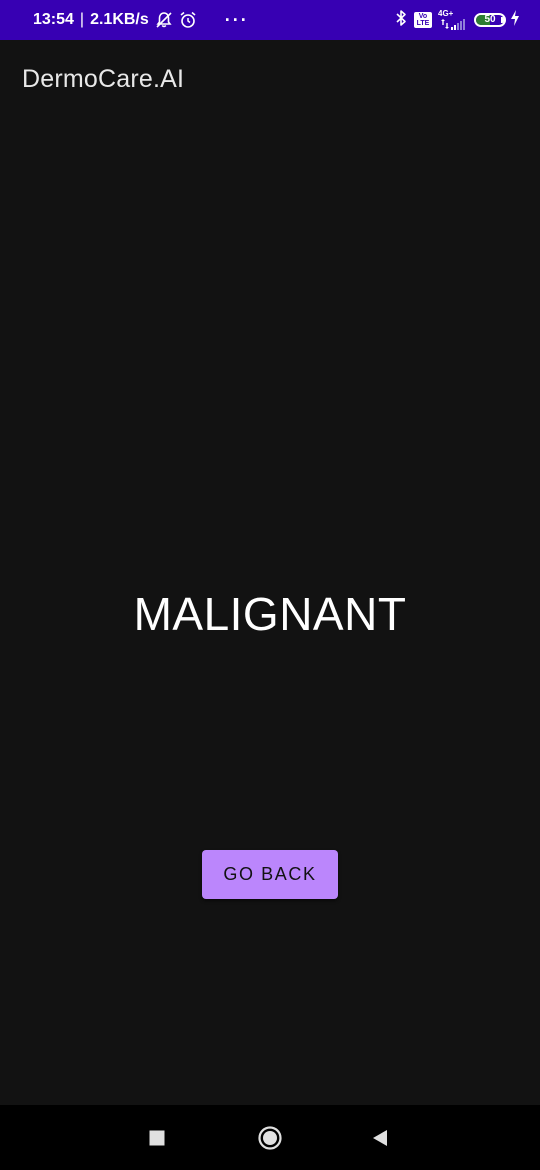 This screenshot has height=1170, width=540. I want to click on home-icon, so click(270, 1138).